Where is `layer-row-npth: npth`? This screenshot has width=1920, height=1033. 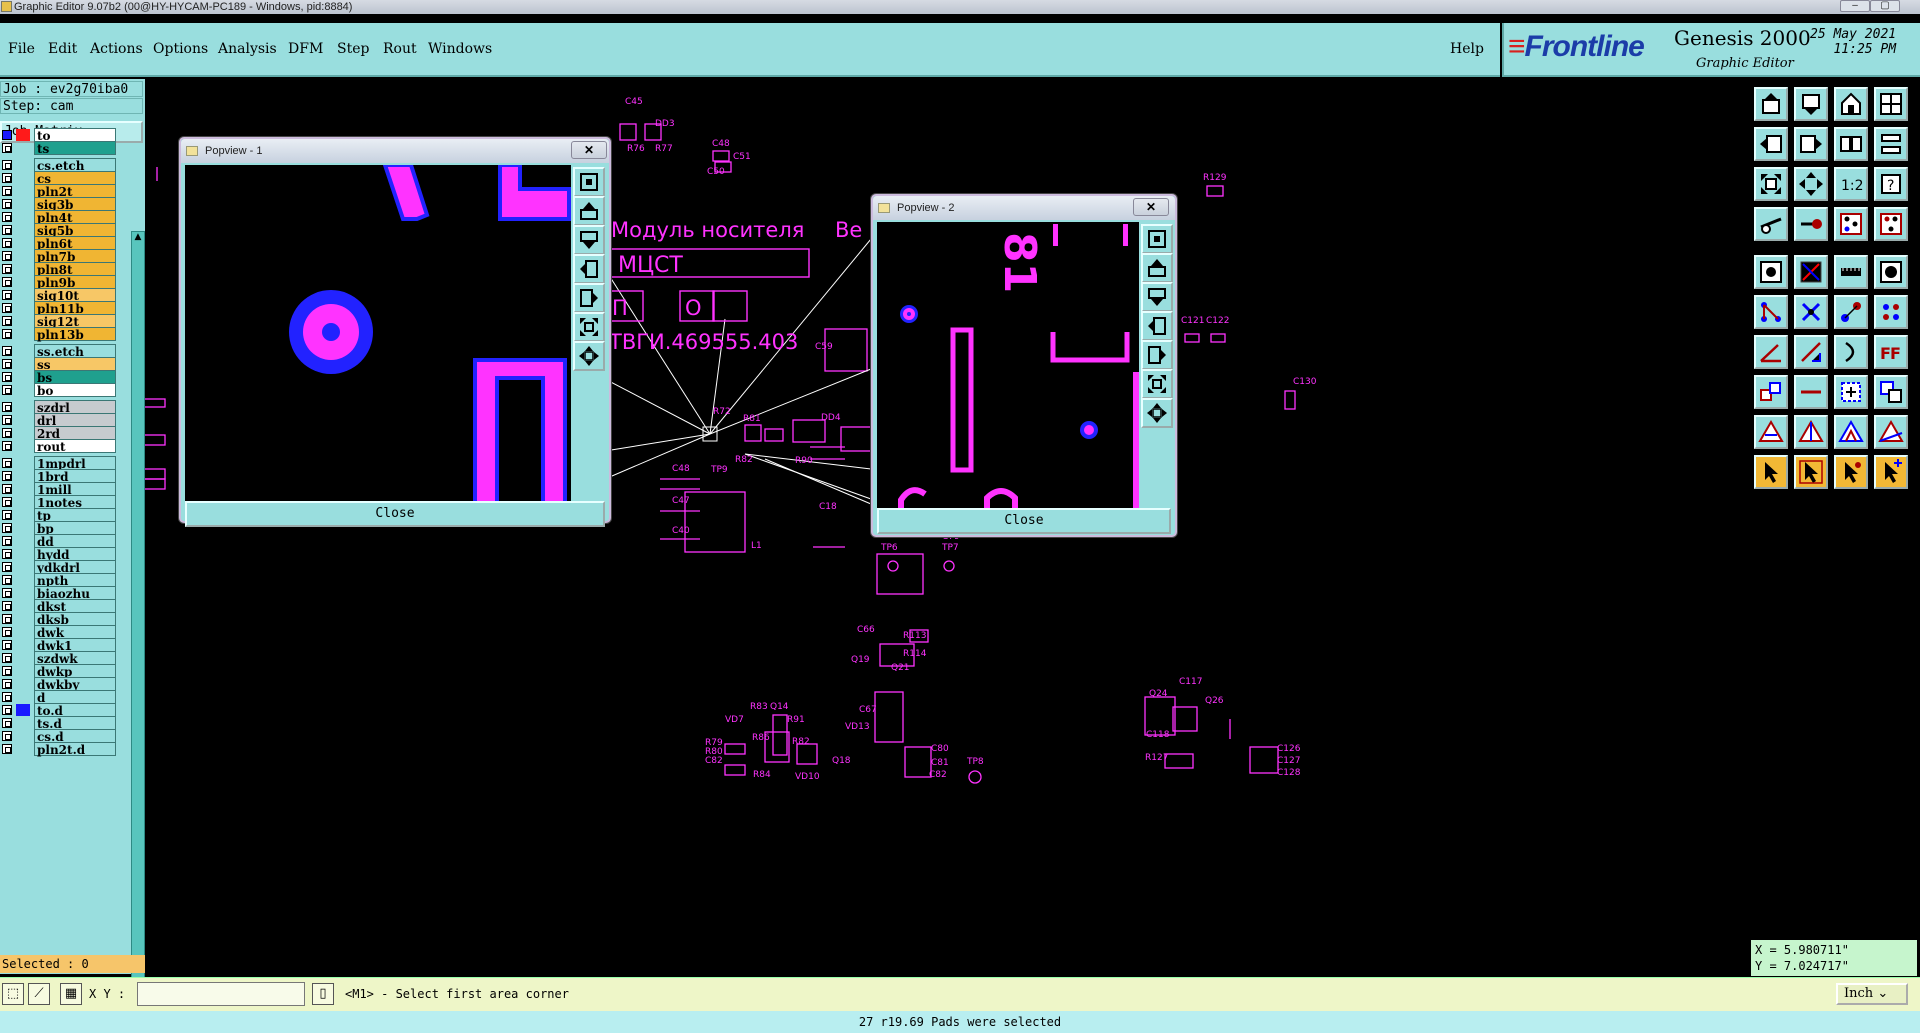 layer-row-npth: npth is located at coordinates (59, 580).